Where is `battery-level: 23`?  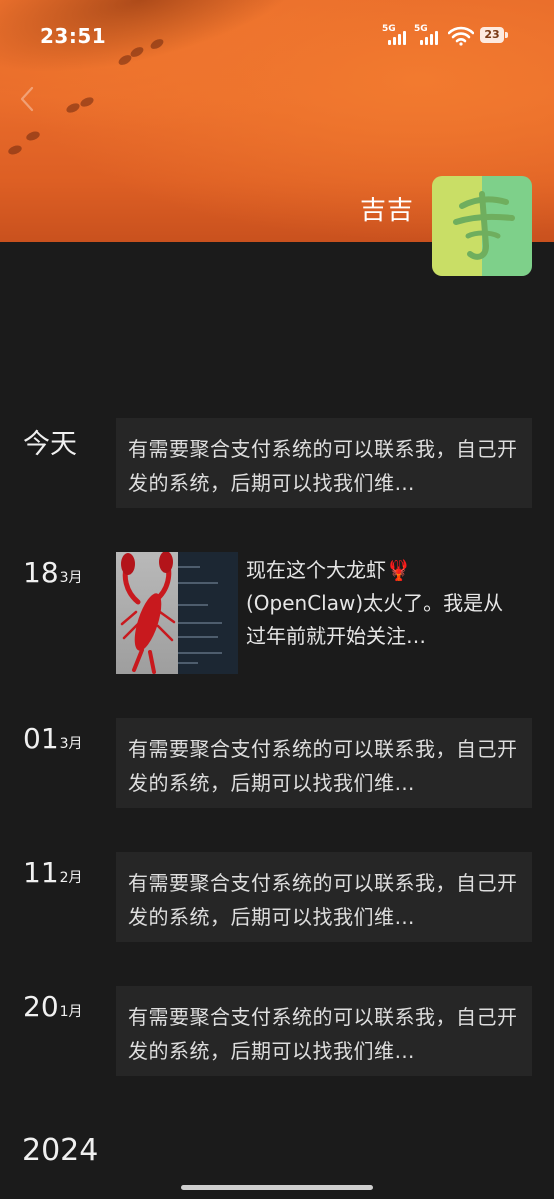 battery-level: 23 is located at coordinates (492, 34).